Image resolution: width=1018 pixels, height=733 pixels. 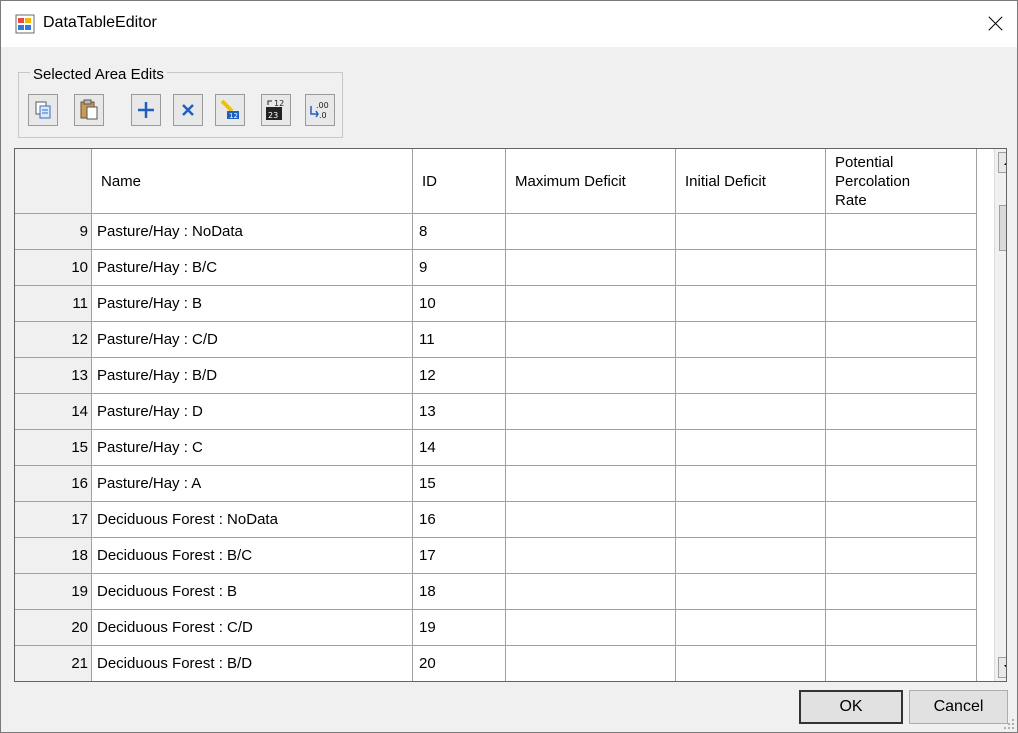 I want to click on row-header: 21, so click(x=53, y=663).